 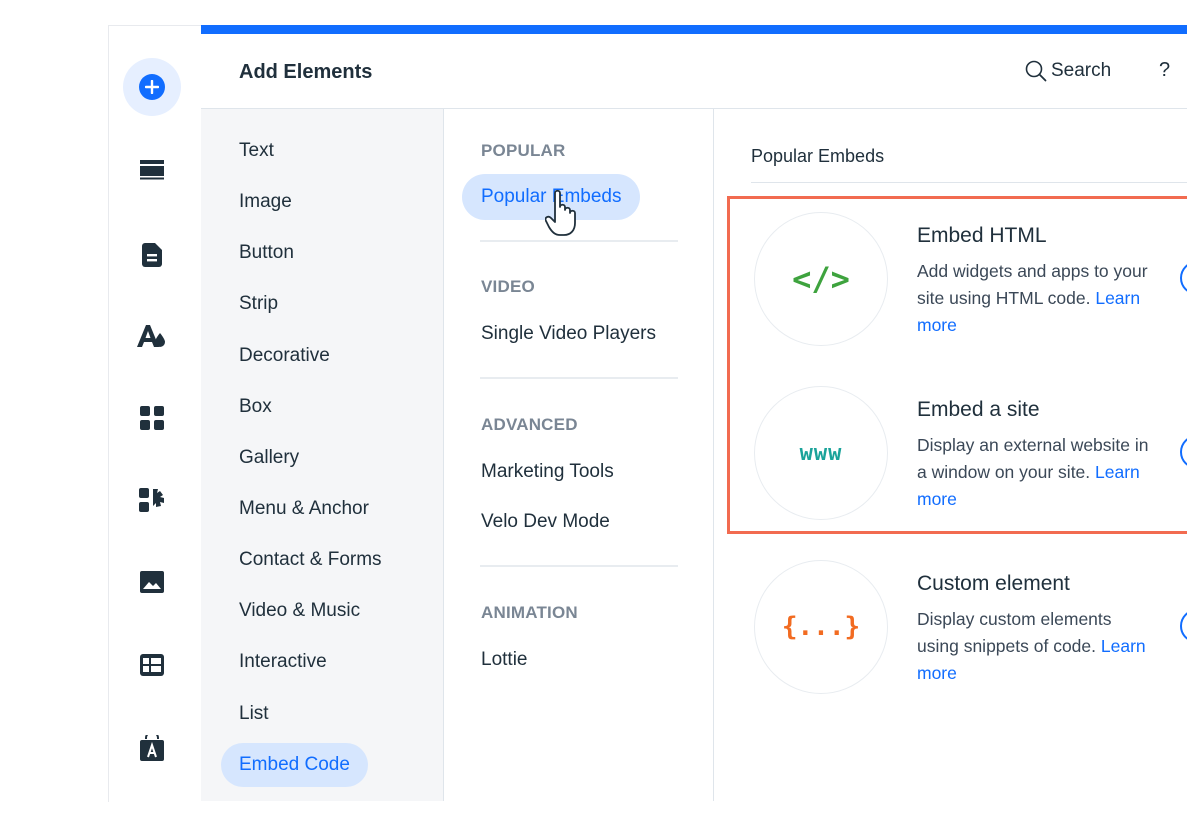 What do you see at coordinates (152, 336) in the screenshot?
I see `theme-icon` at bounding box center [152, 336].